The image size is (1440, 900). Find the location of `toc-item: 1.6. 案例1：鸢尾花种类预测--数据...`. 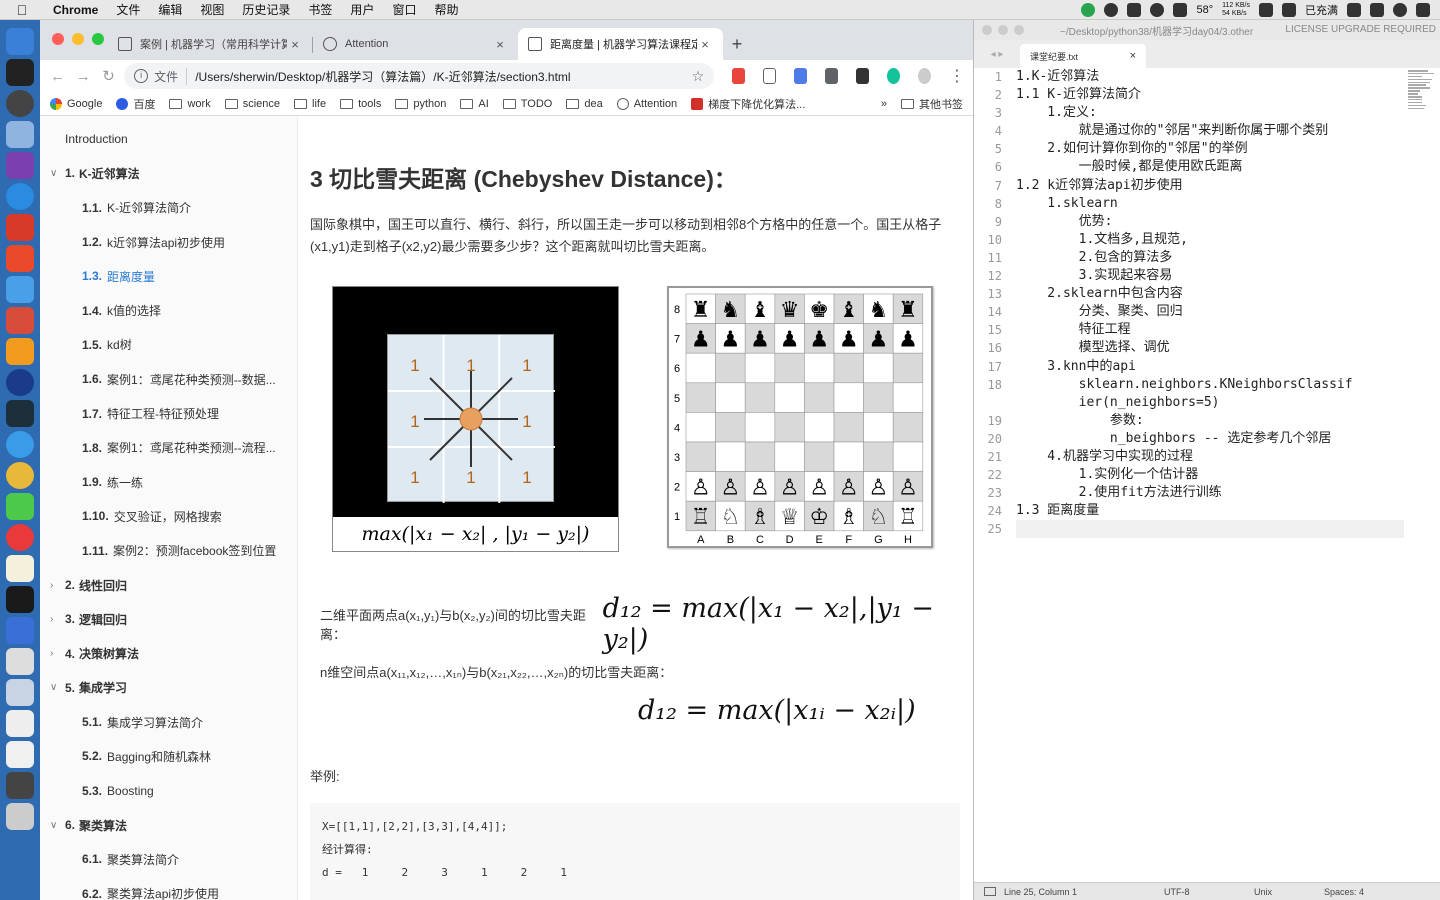

toc-item: 1.6. 案例1：鸢尾花种类预测--数据... is located at coordinates (168, 379).